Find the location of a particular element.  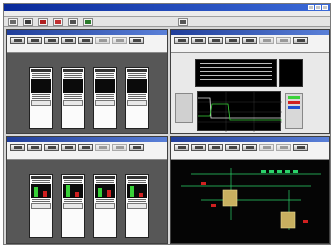

trend-legend is located at coordinates (294, 111).